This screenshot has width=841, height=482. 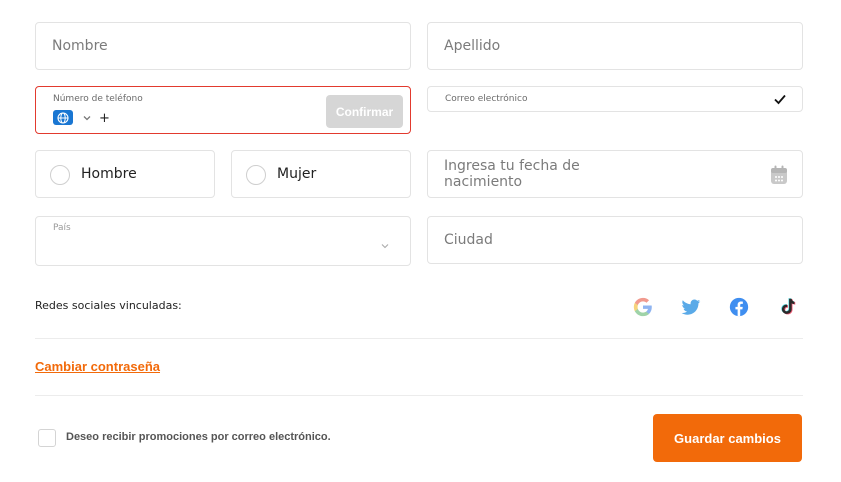 What do you see at coordinates (223, 110) in the screenshot?
I see `phone-field: Número de teléfono + Confirmar` at bounding box center [223, 110].